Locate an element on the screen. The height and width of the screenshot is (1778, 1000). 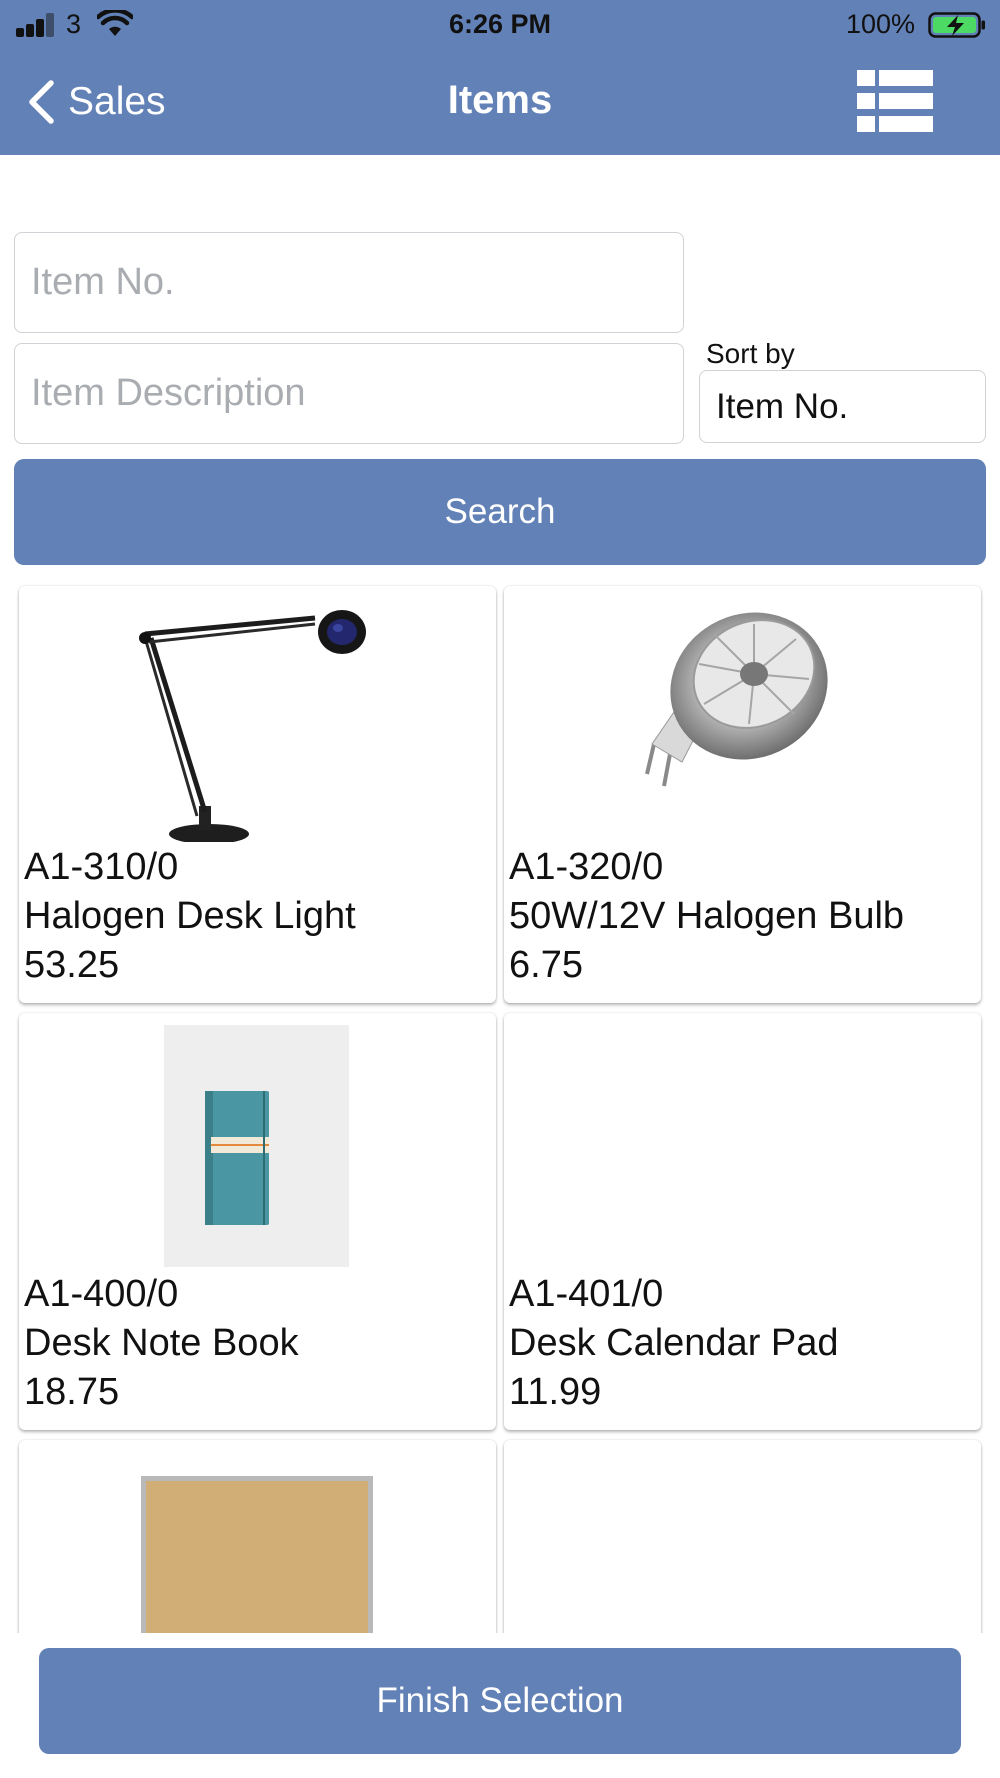
cork-board-image is located at coordinates (257, 1554).